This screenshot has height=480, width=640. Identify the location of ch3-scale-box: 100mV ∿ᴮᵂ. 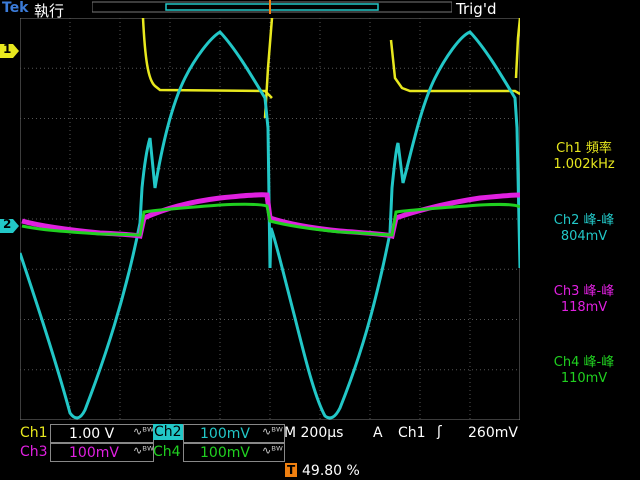
(102, 452).